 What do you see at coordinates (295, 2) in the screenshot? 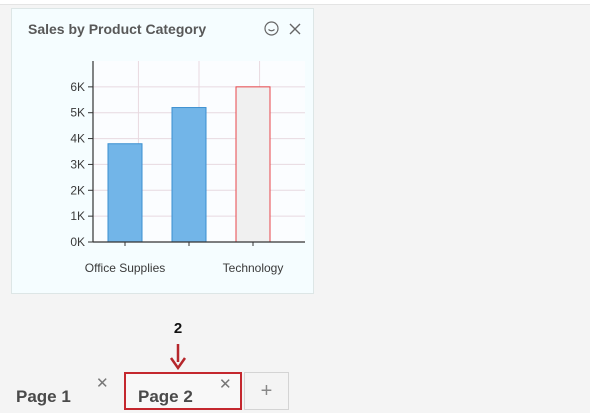
I see `top-strip` at bounding box center [295, 2].